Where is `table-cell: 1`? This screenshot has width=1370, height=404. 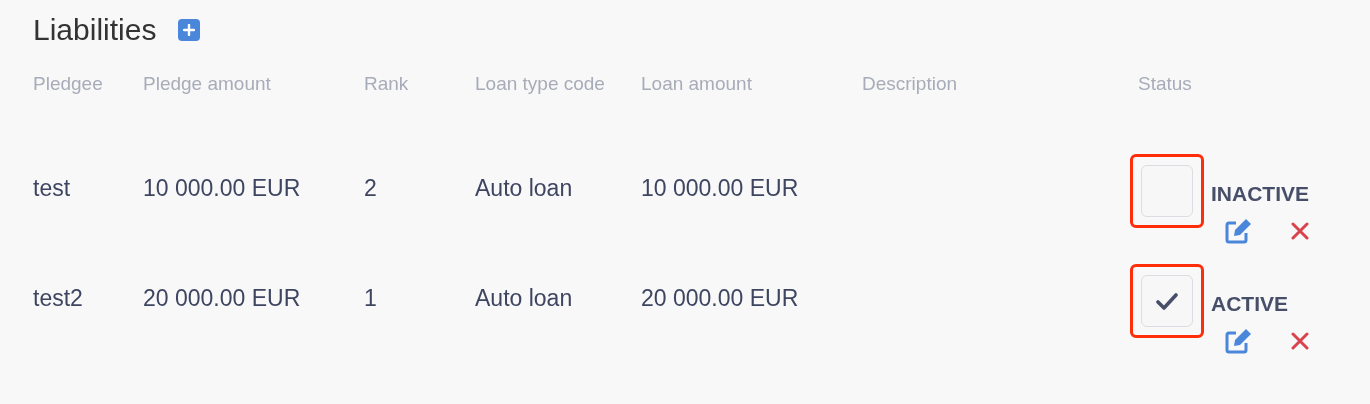 table-cell: 1 is located at coordinates (370, 298).